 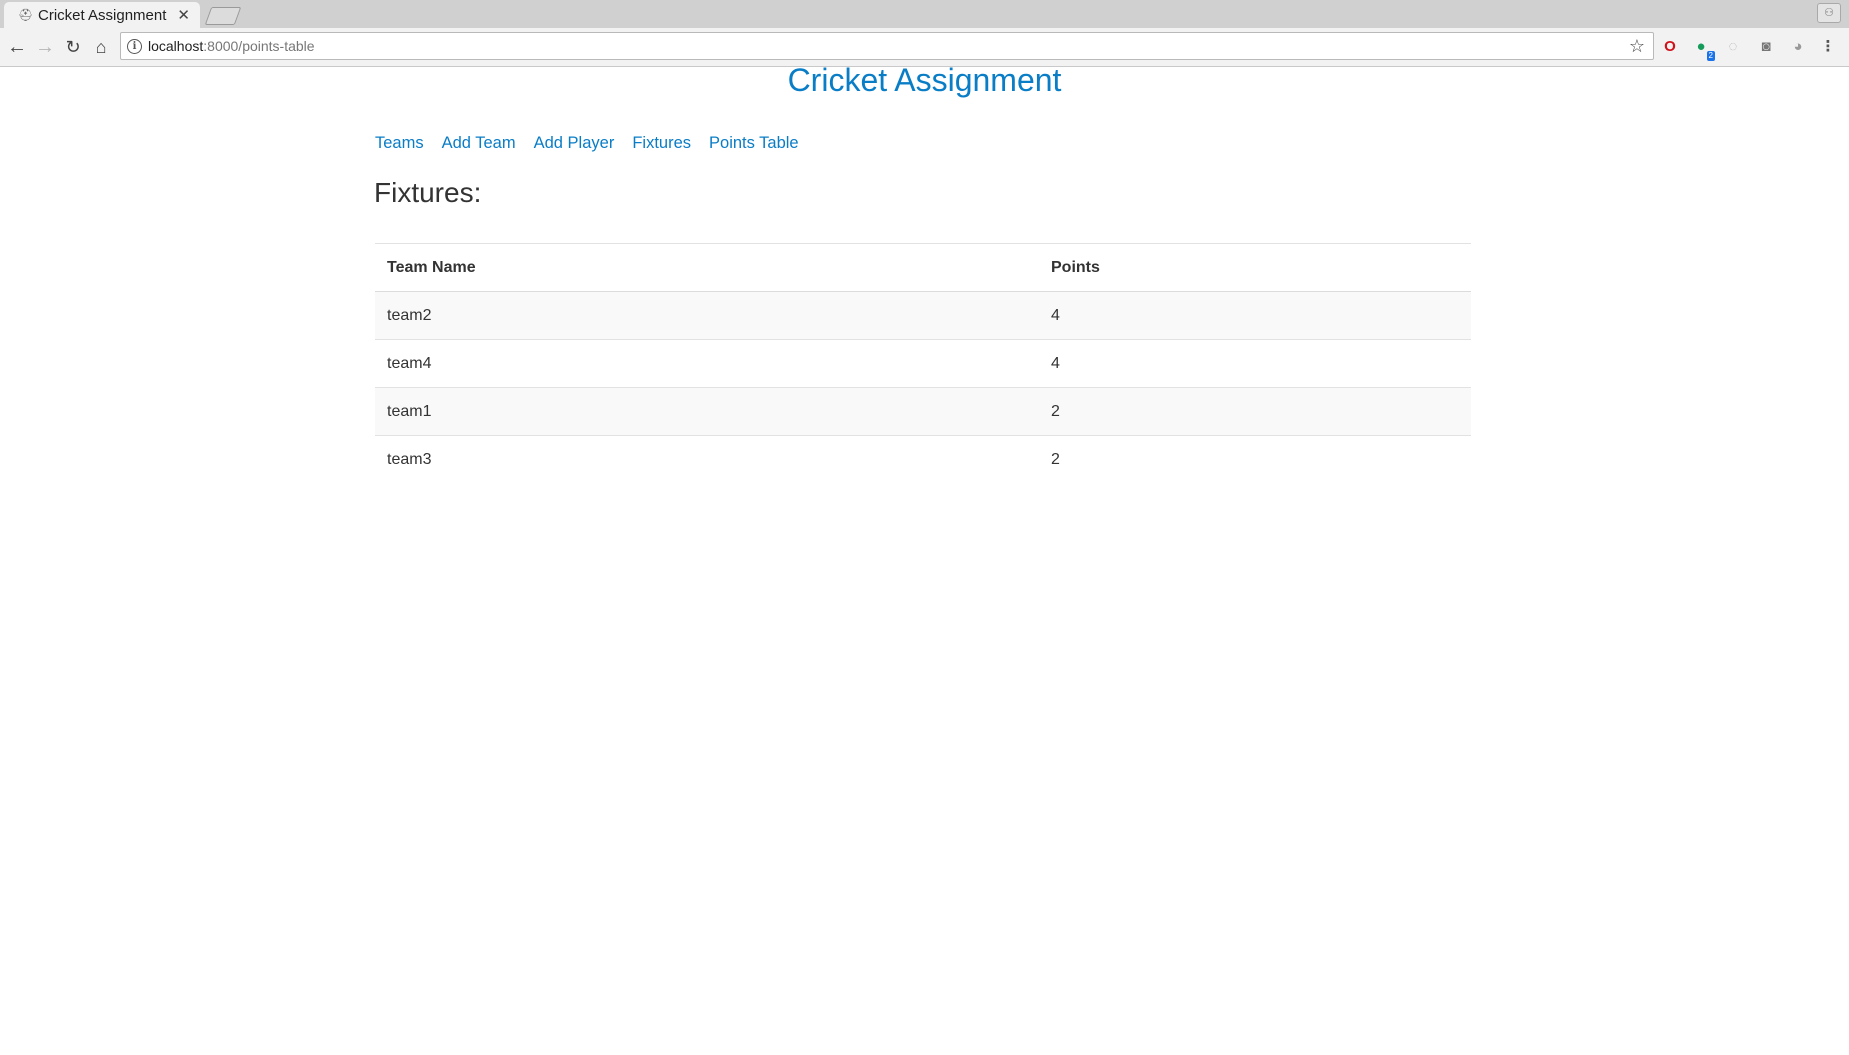 What do you see at coordinates (924, 80) in the screenshot?
I see `site-title: Cricket Assignment` at bounding box center [924, 80].